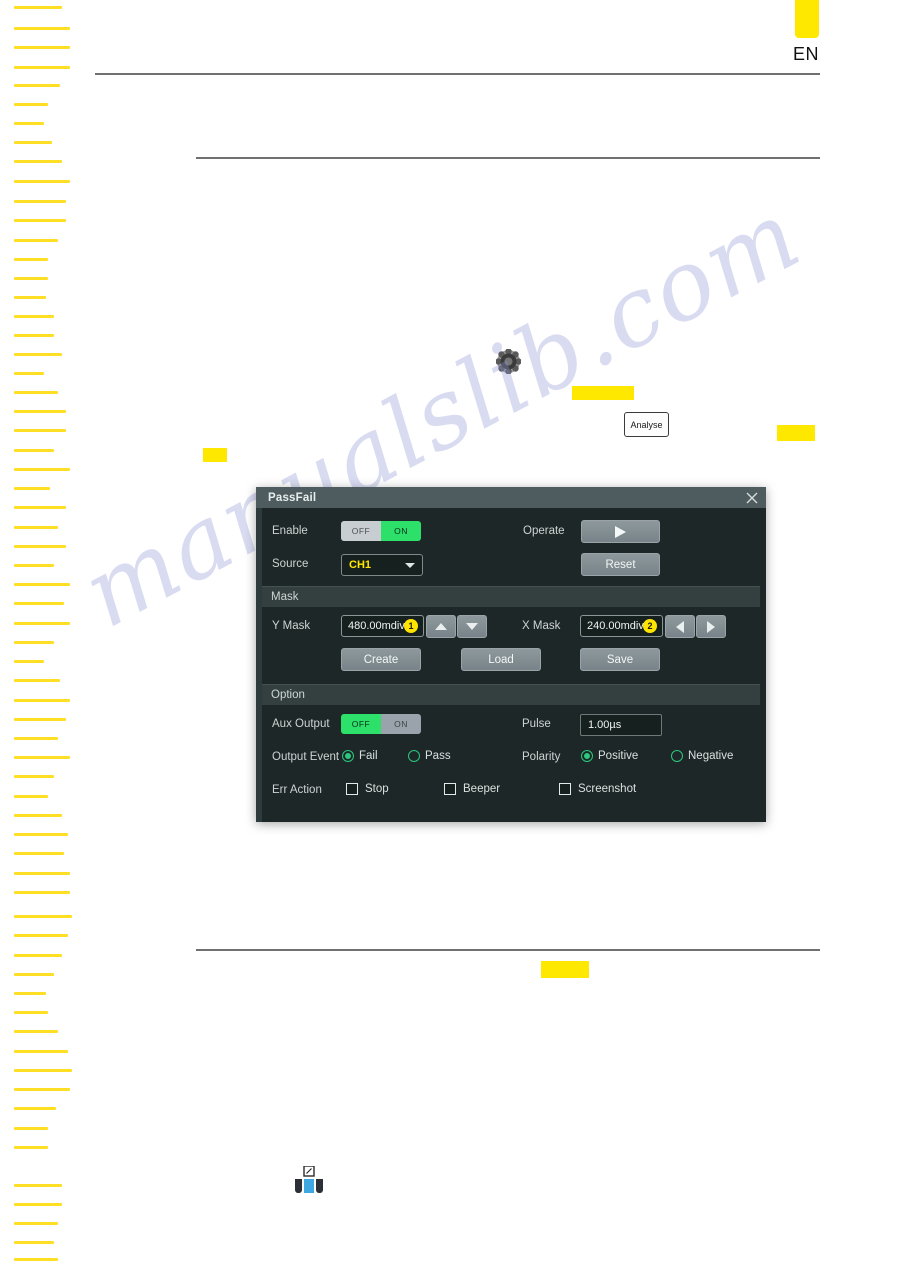  What do you see at coordinates (482, 789) in the screenshot?
I see `err-action-beeper-label: Beeper` at bounding box center [482, 789].